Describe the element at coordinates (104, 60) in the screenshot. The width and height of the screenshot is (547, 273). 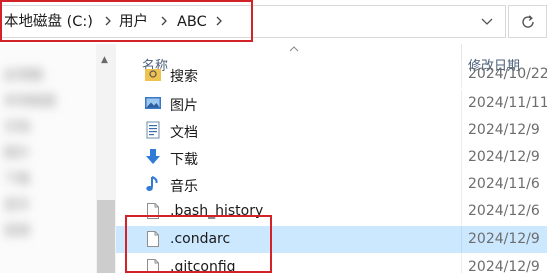
I see `scroll-up-arrow-icon: ▲` at that location.